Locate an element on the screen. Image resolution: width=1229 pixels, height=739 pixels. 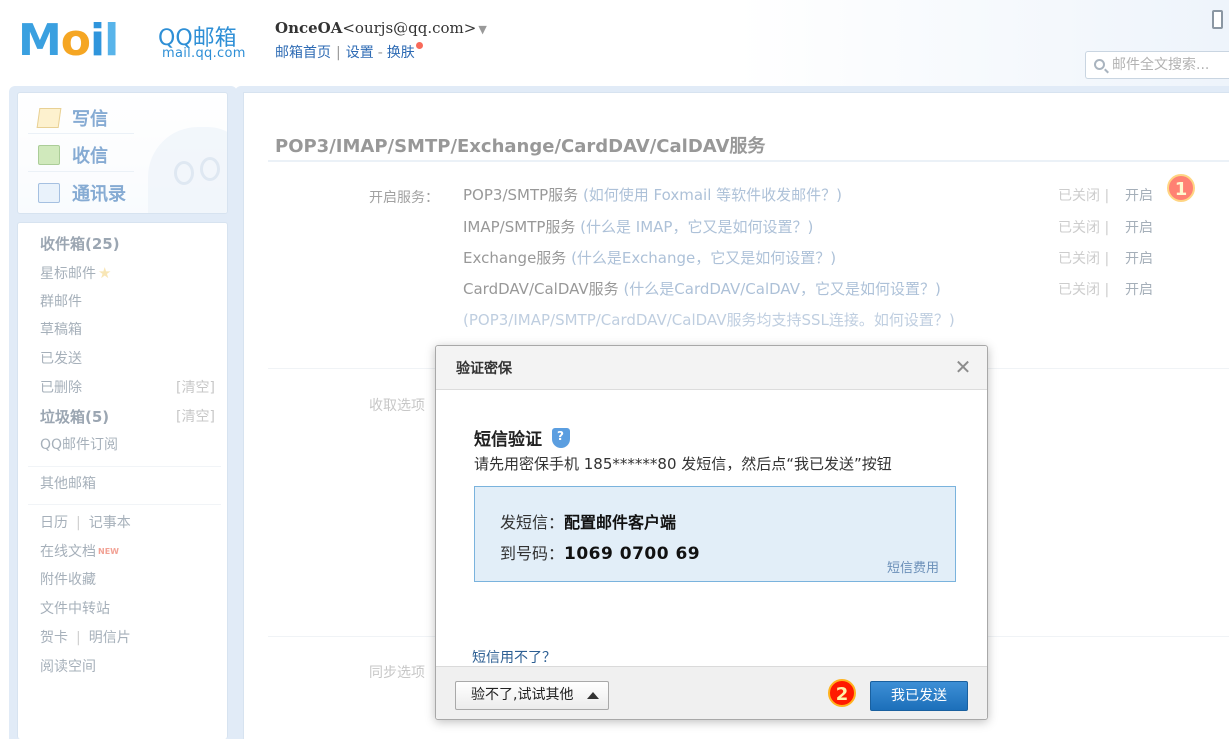
sms-number-line: 到号码：1069 0700 69 is located at coordinates (600, 554).